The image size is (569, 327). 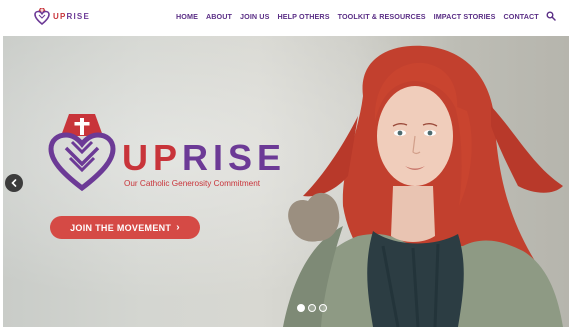 I want to click on nav-about: ABOUT, so click(x=219, y=16).